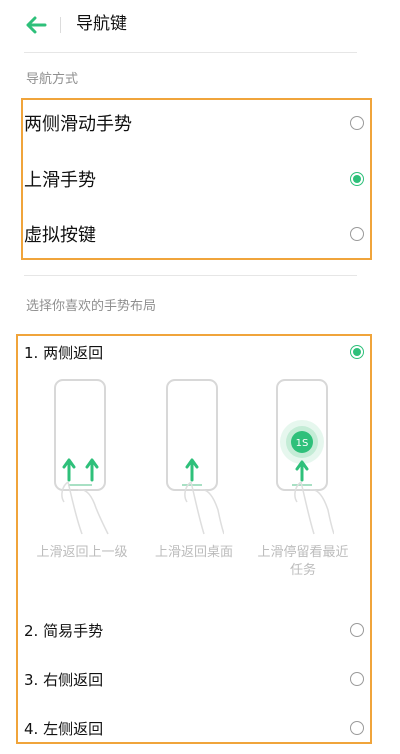  What do you see at coordinates (101, 24) in the screenshot?
I see `page-title: 导航键` at bounding box center [101, 24].